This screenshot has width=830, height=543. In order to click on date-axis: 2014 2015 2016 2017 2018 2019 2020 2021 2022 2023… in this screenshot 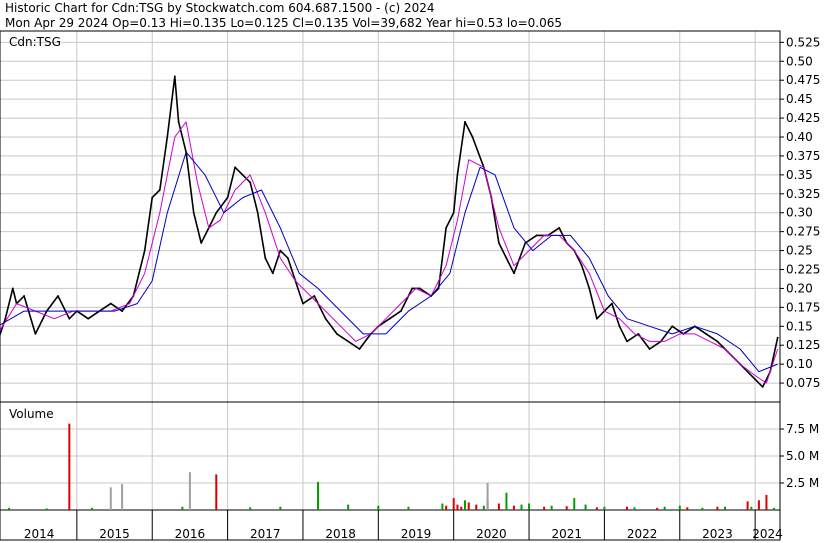, I will do `click(403, 525)`.